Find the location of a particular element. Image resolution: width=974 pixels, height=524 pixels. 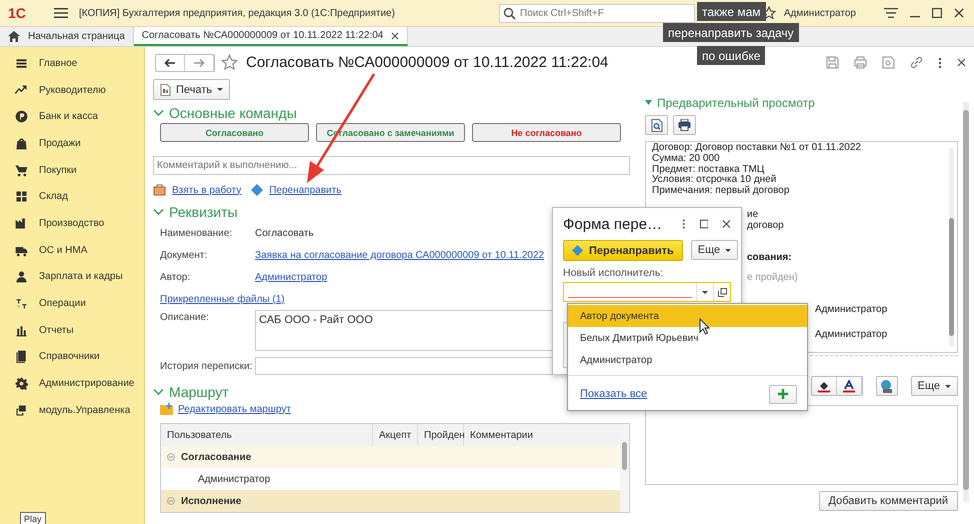

window-icon is located at coordinates (21, 410).